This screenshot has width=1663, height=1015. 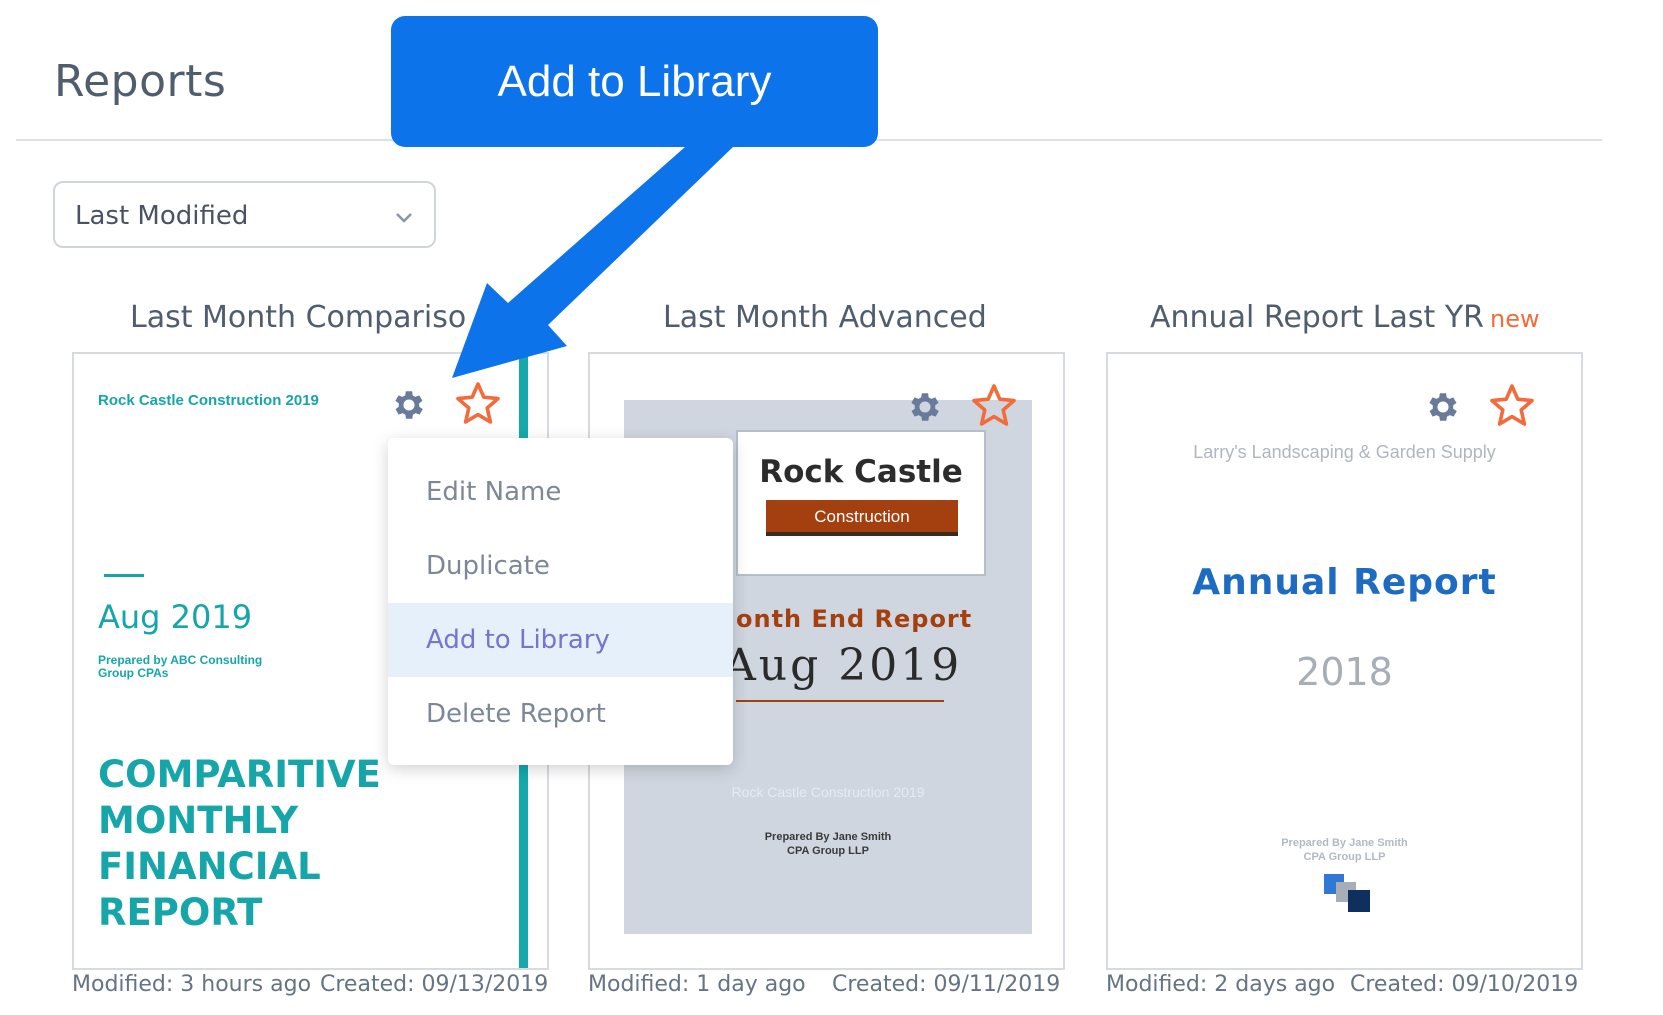 What do you see at coordinates (1344, 452) in the screenshot?
I see `cover-company: Larry's Landscaping & Garden Supply` at bounding box center [1344, 452].